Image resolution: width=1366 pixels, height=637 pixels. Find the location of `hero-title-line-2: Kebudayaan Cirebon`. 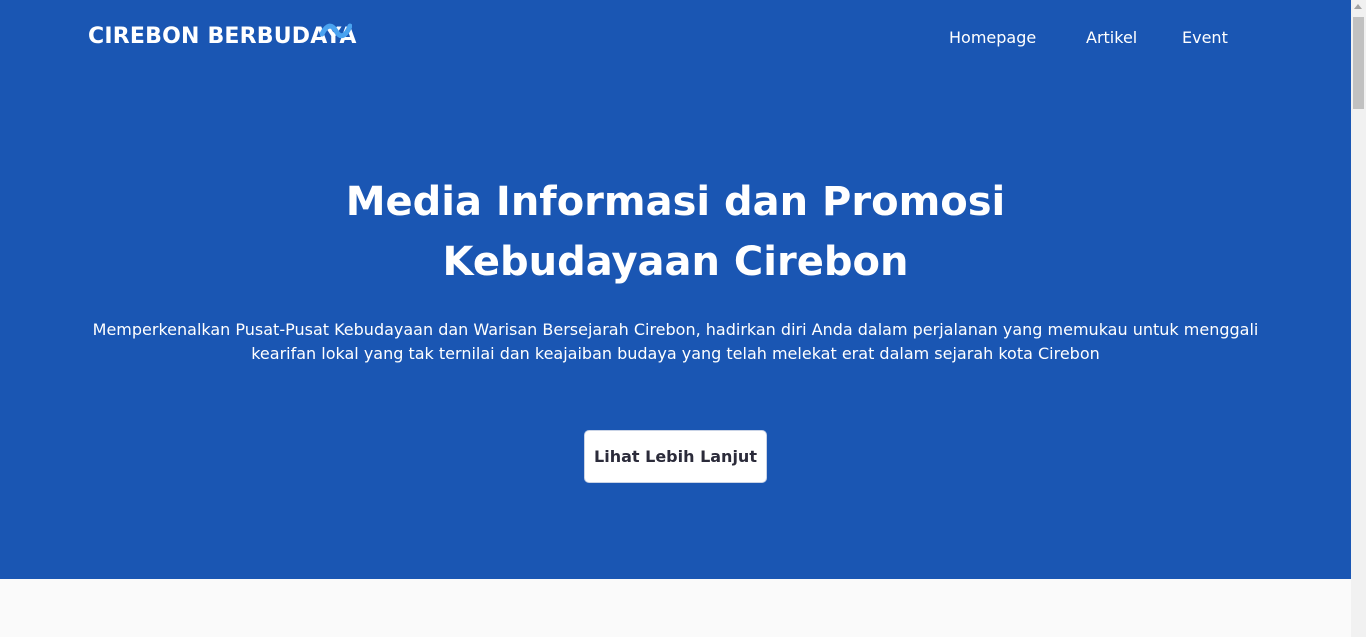

hero-title-line-2: Kebudayaan Cirebon is located at coordinates (675, 262).